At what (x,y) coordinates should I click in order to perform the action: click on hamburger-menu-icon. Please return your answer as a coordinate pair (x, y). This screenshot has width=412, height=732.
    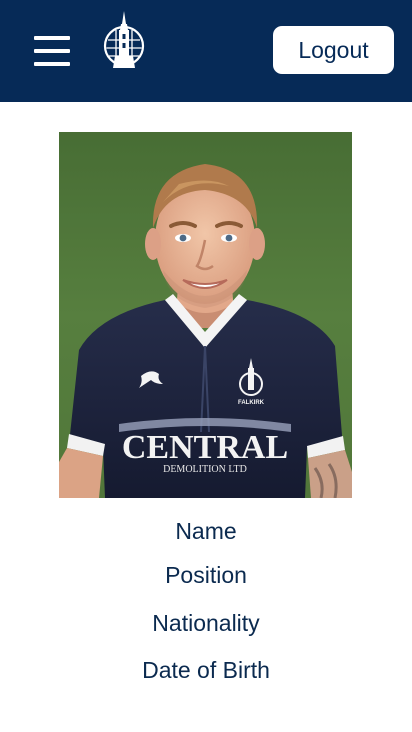
    Looking at the image, I should click on (52, 51).